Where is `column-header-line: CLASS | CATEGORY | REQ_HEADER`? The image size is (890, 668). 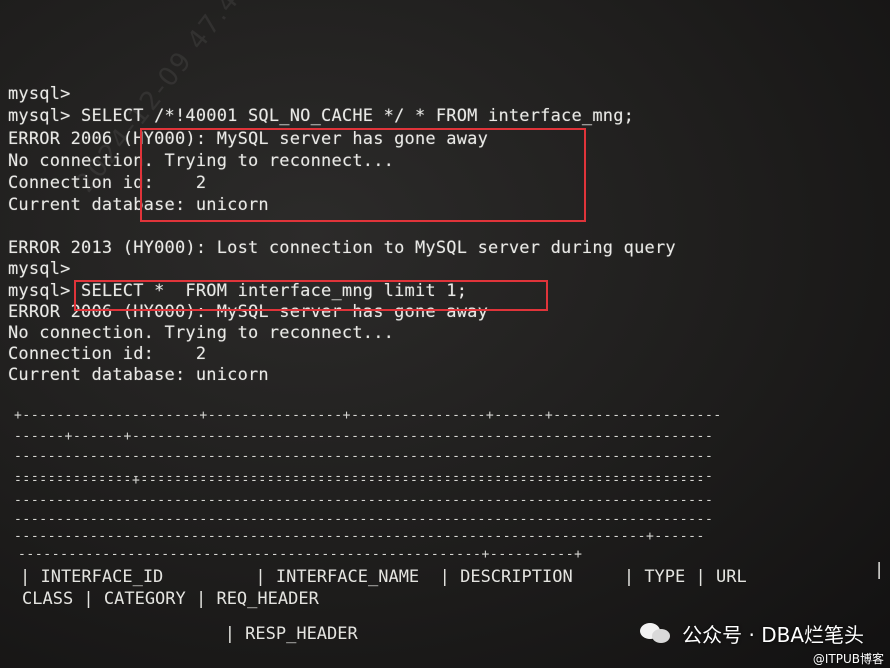 column-header-line: CLASS | CATEGORY | REQ_HEADER is located at coordinates (170, 599).